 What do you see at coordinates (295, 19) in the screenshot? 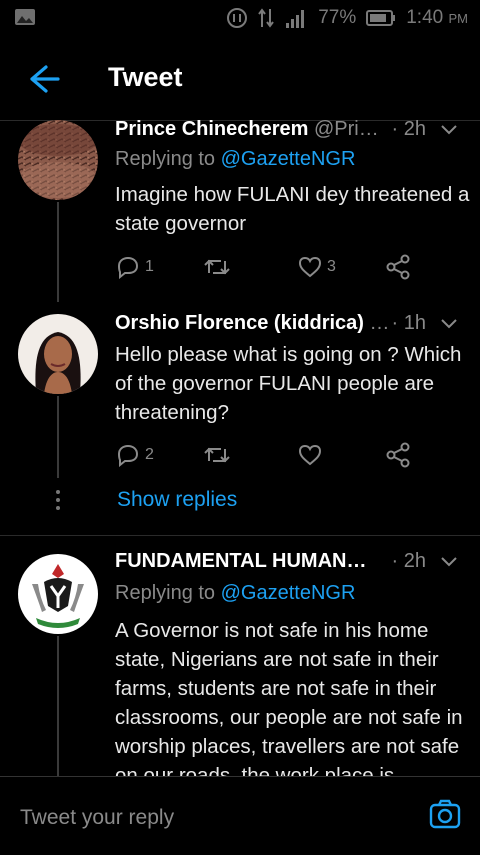
I see `signal-icon` at bounding box center [295, 19].